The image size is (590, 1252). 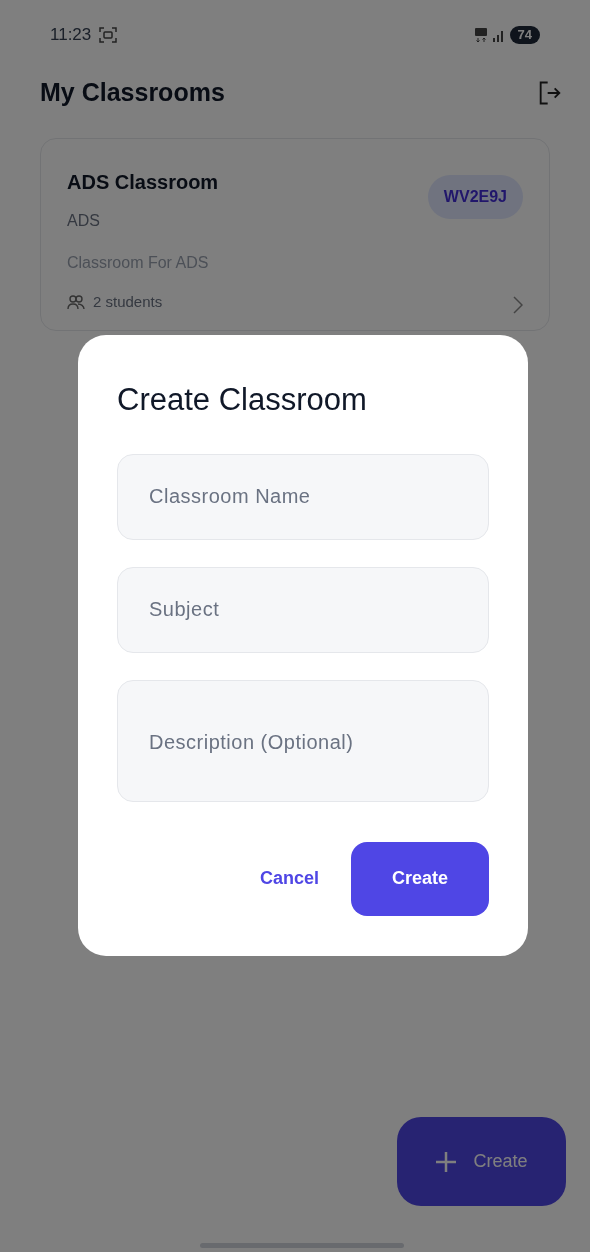 What do you see at coordinates (481, 1161) in the screenshot?
I see `create-fab: Create` at bounding box center [481, 1161].